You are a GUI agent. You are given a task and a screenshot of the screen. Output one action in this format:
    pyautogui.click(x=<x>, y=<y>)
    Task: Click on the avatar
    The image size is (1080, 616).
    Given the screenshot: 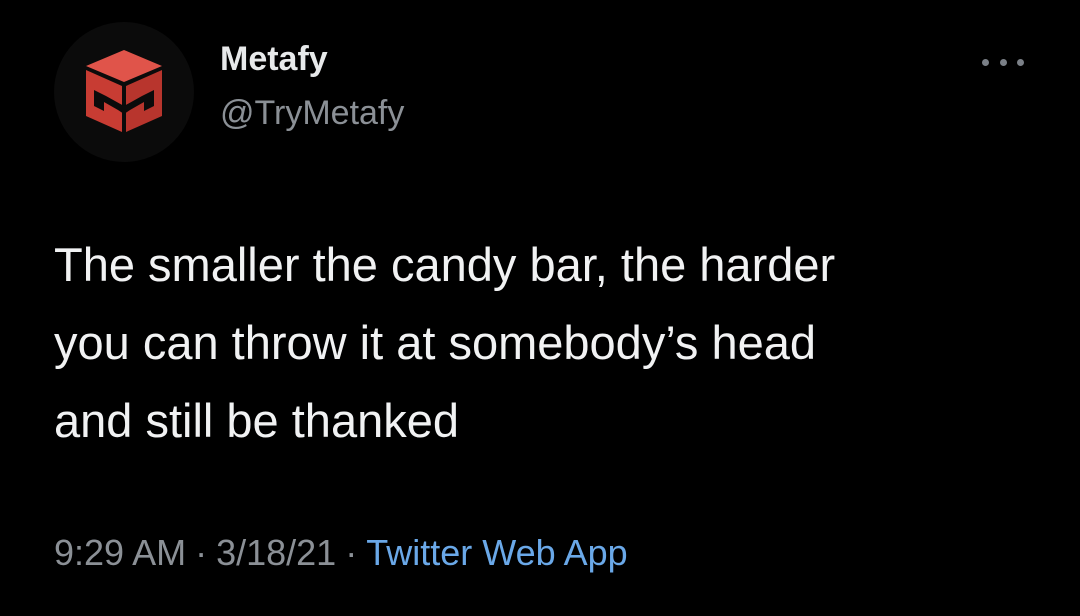 What is the action you would take?
    pyautogui.click(x=124, y=92)
    